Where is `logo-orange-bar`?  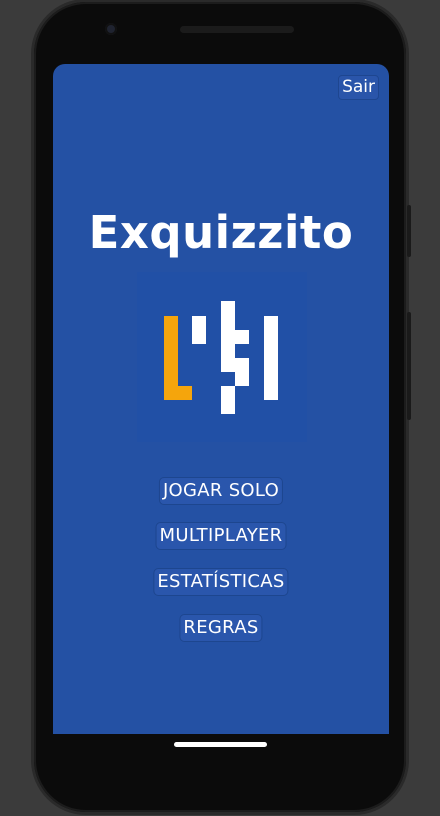 logo-orange-bar is located at coordinates (171, 358).